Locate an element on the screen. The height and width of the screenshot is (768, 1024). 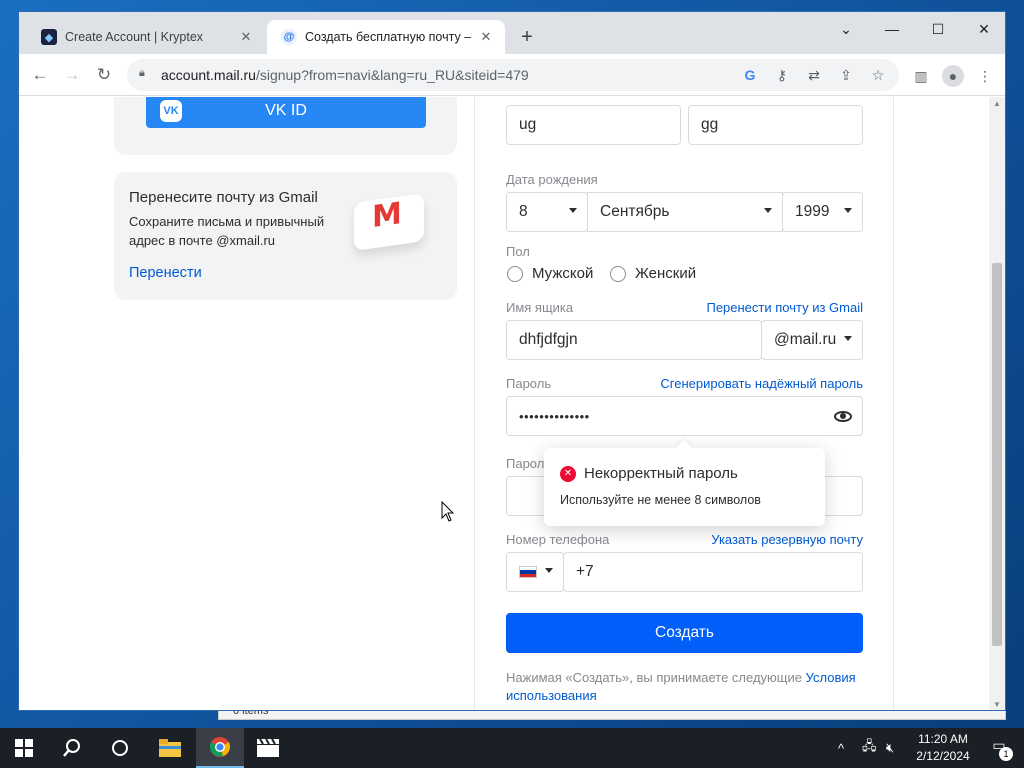
search-icon is located at coordinates (72, 748).